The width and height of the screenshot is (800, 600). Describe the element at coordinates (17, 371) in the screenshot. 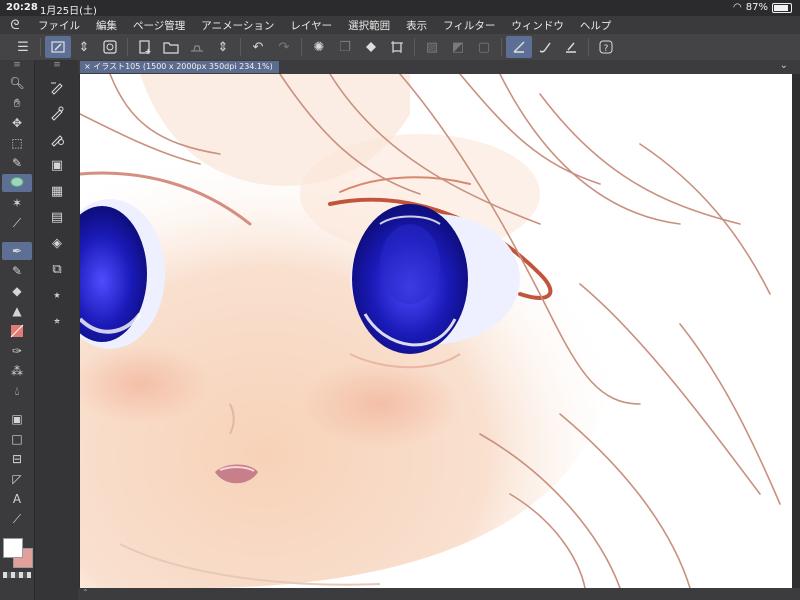

I see `decoration-tool-icon: ⁂` at that location.